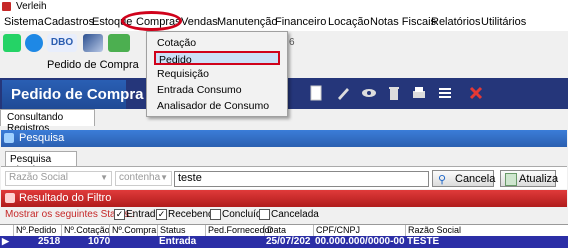  I want to click on blue-stripes-icon, so click(93, 43).